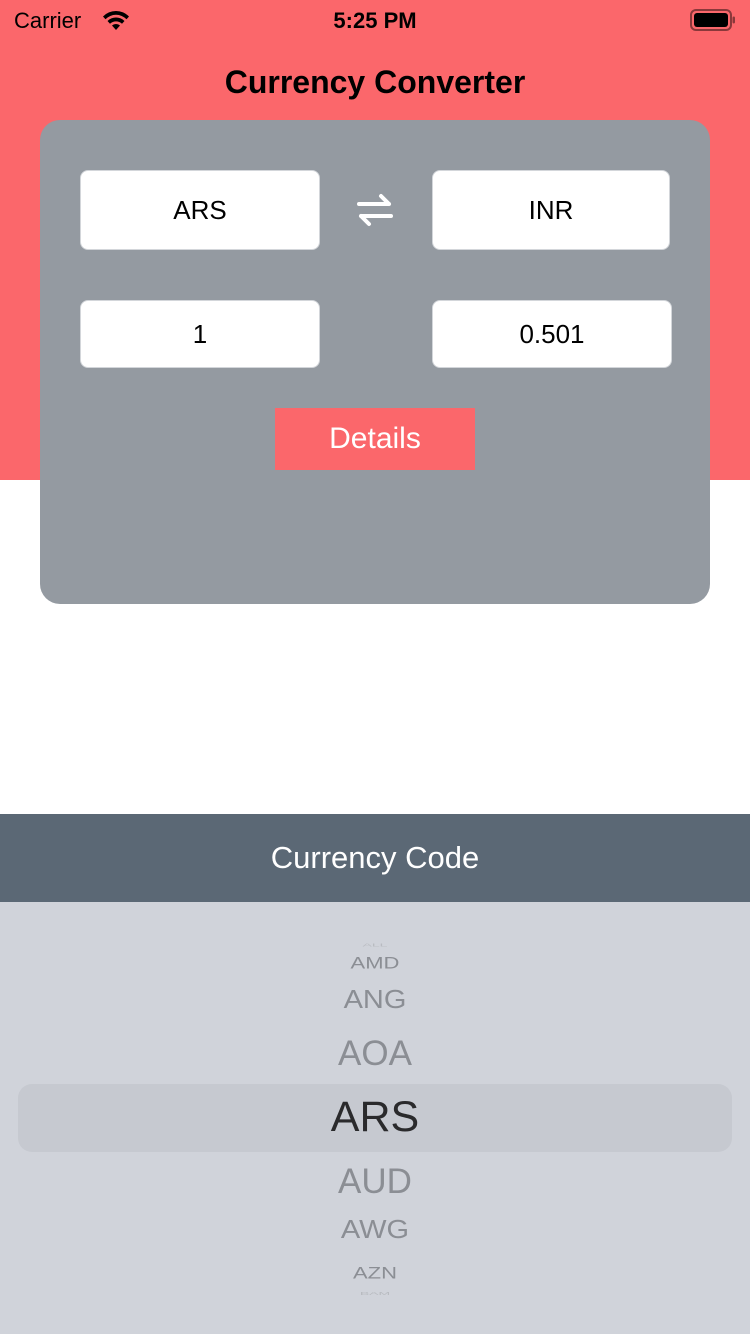 The width and height of the screenshot is (750, 1334). I want to click on details-button: Details, so click(375, 439).